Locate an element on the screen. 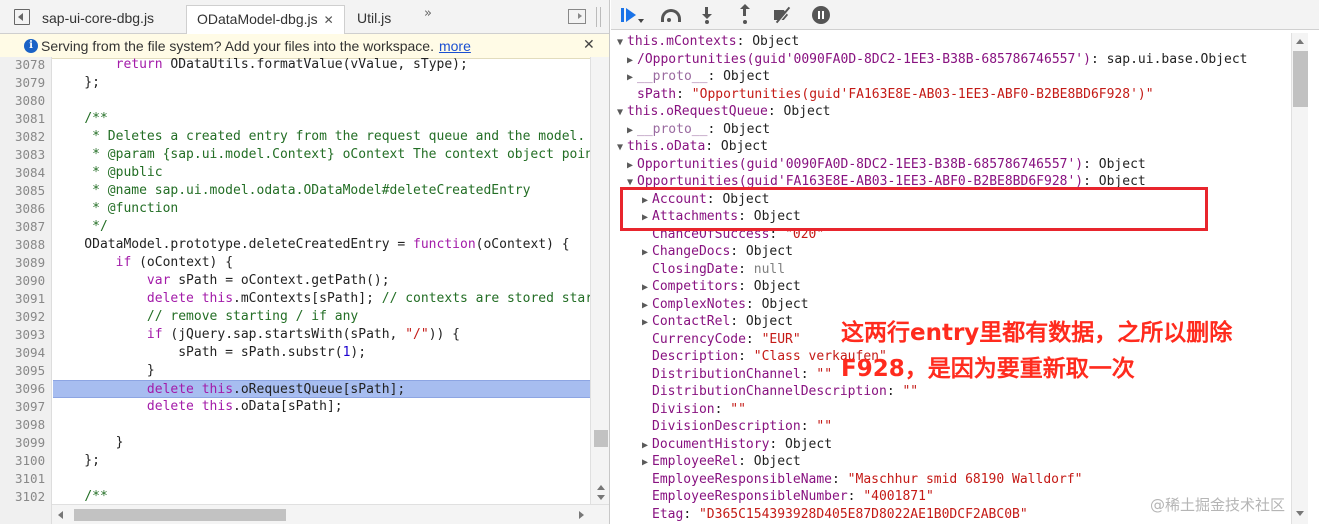 The image size is (1319, 524). line-number: 3078 is located at coordinates (26, 65).